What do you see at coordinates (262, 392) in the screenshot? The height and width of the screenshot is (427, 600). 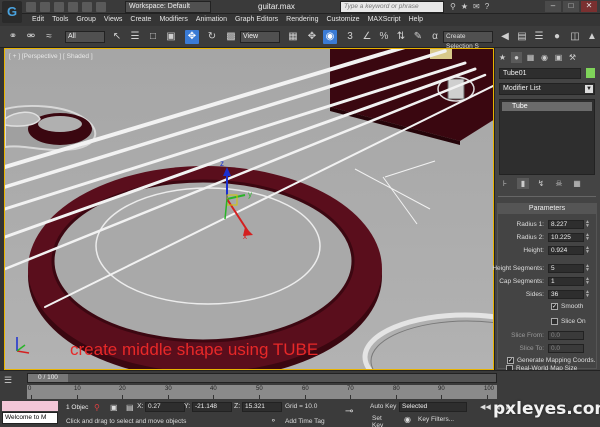 I see `track-bar: 0 10 20 30 40 50 60 70 80 90 100` at bounding box center [262, 392].